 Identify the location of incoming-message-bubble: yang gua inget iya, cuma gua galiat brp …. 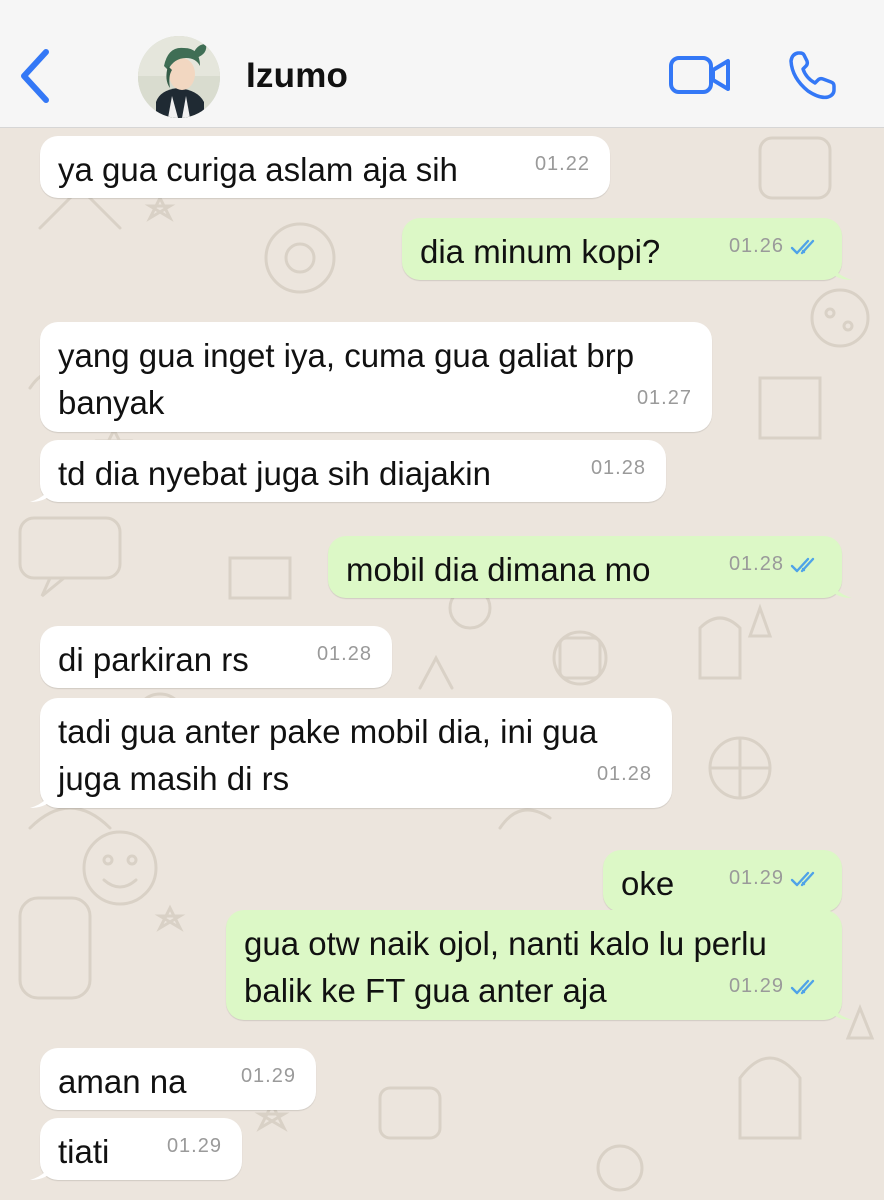
(376, 377).